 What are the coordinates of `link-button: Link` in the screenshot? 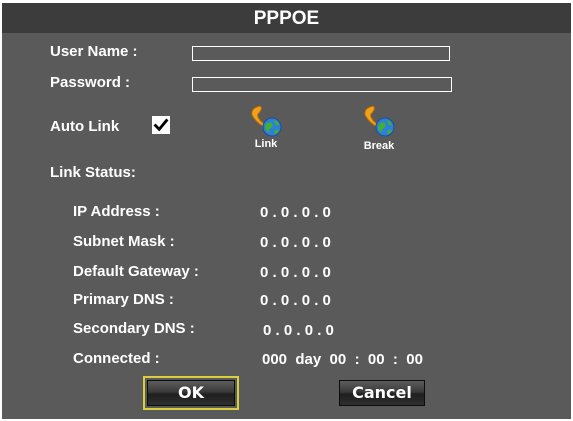 It's located at (266, 129).